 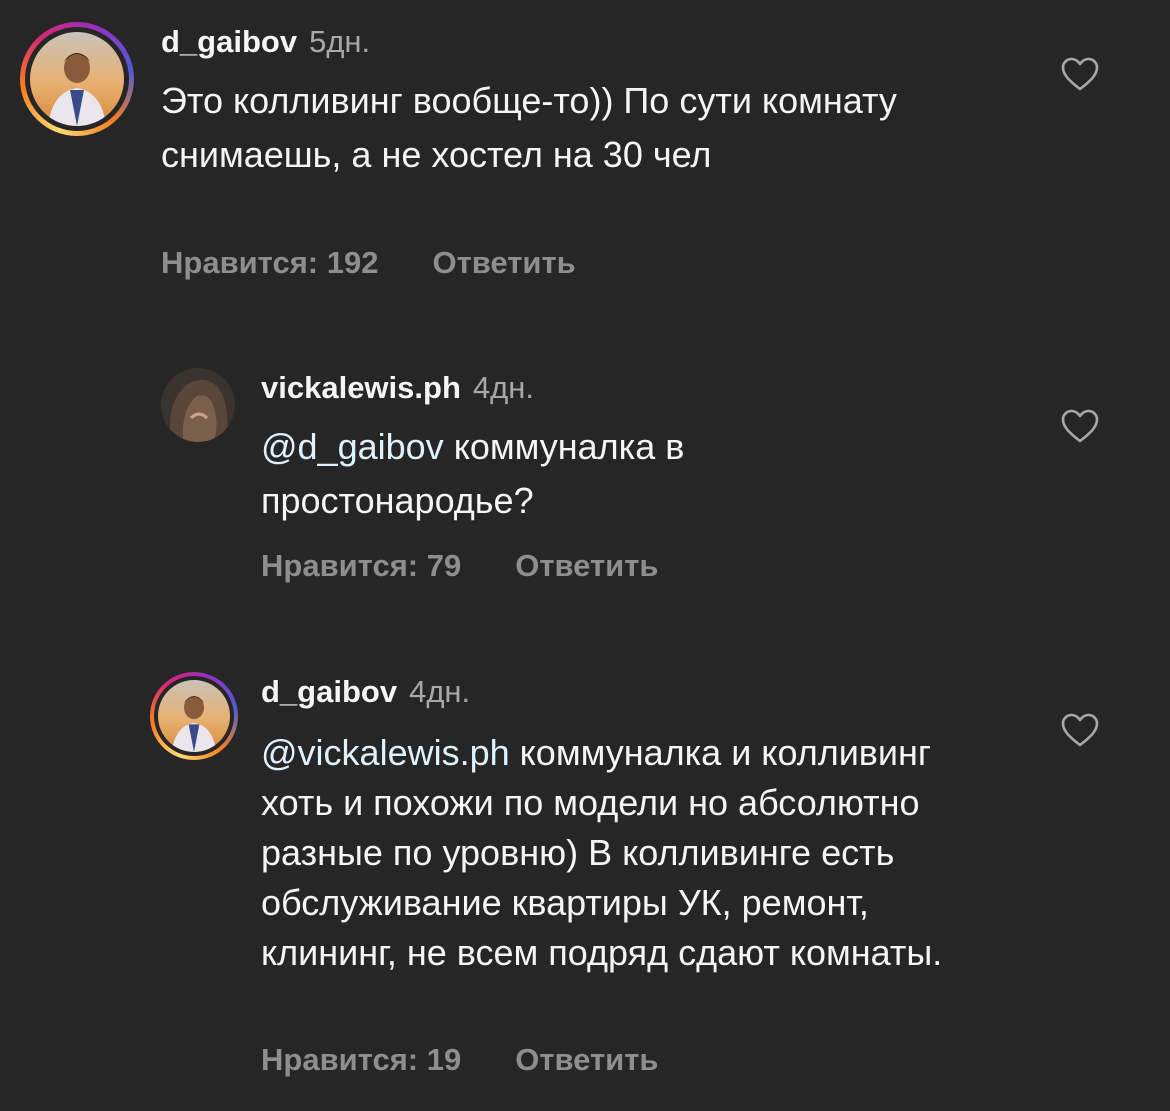 What do you see at coordinates (473, 473) in the screenshot?
I see `comment-text: @d_gaibov коммуналка в простонародье?` at bounding box center [473, 473].